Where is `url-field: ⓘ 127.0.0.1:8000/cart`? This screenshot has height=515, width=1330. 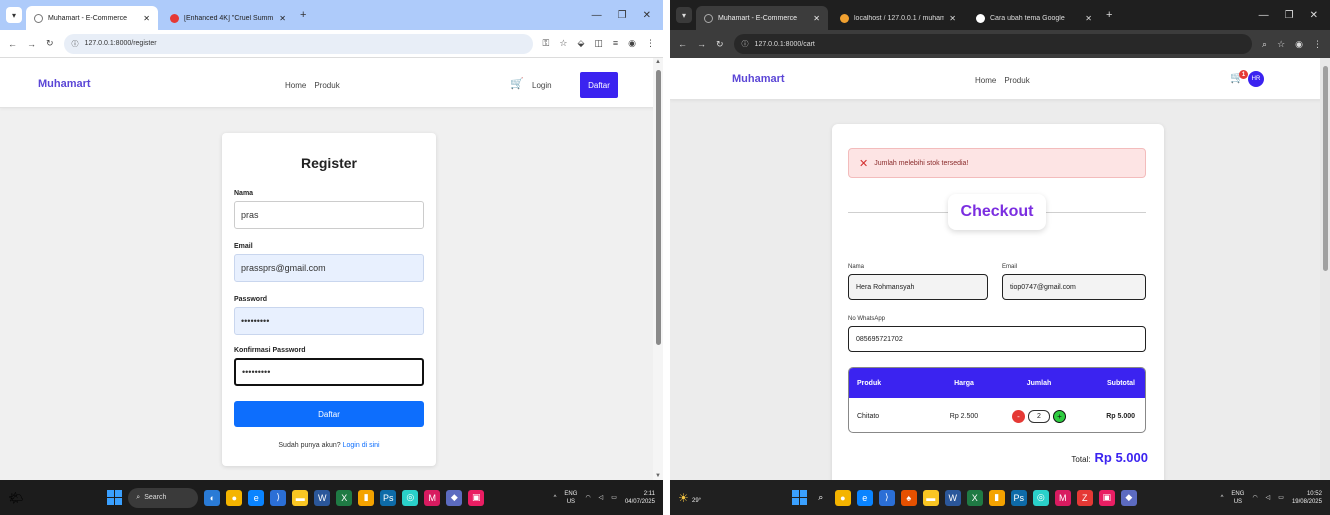 url-field: ⓘ 127.0.0.1:8000/cart is located at coordinates (993, 44).